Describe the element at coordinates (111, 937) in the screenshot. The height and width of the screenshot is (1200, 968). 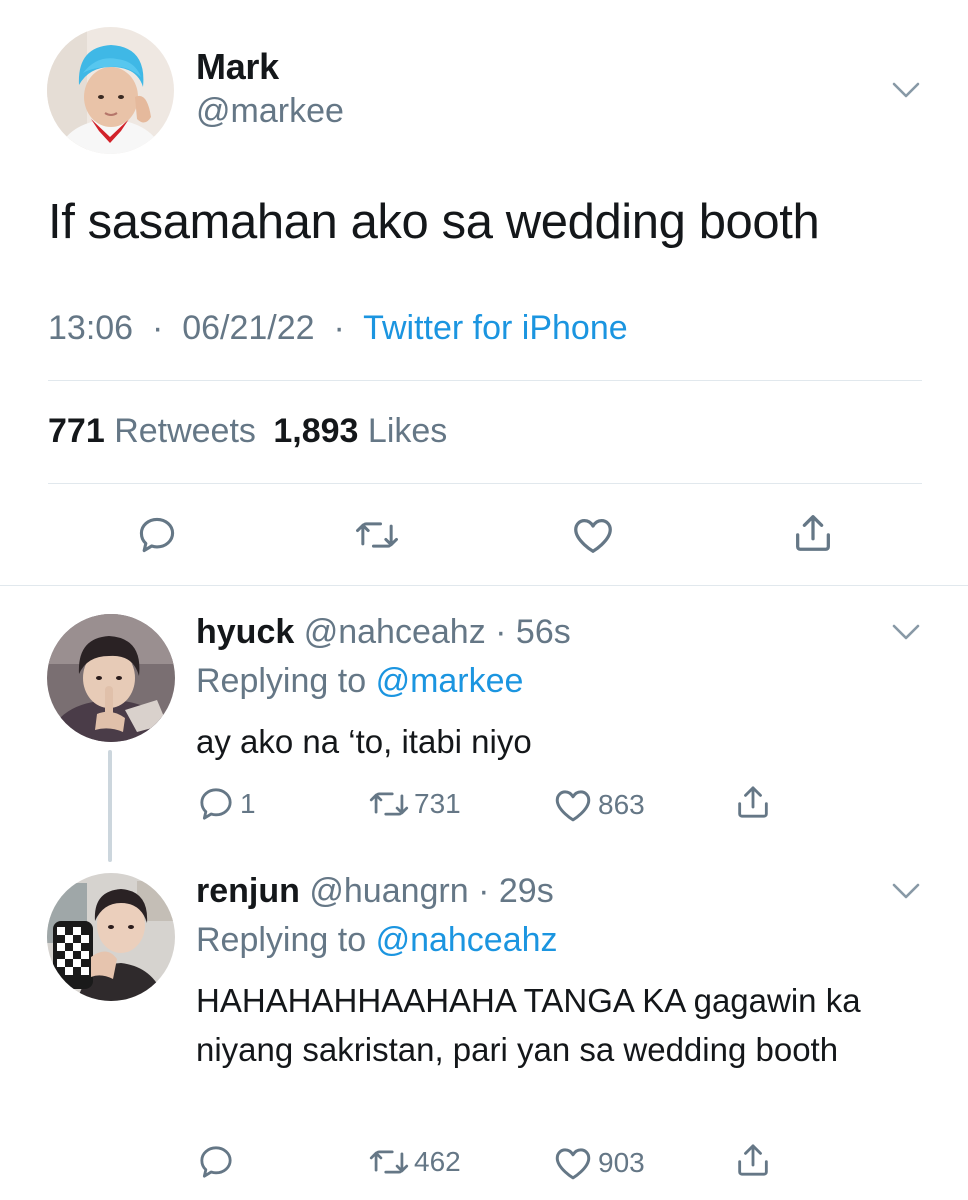
I see `avatar-renjun` at that location.